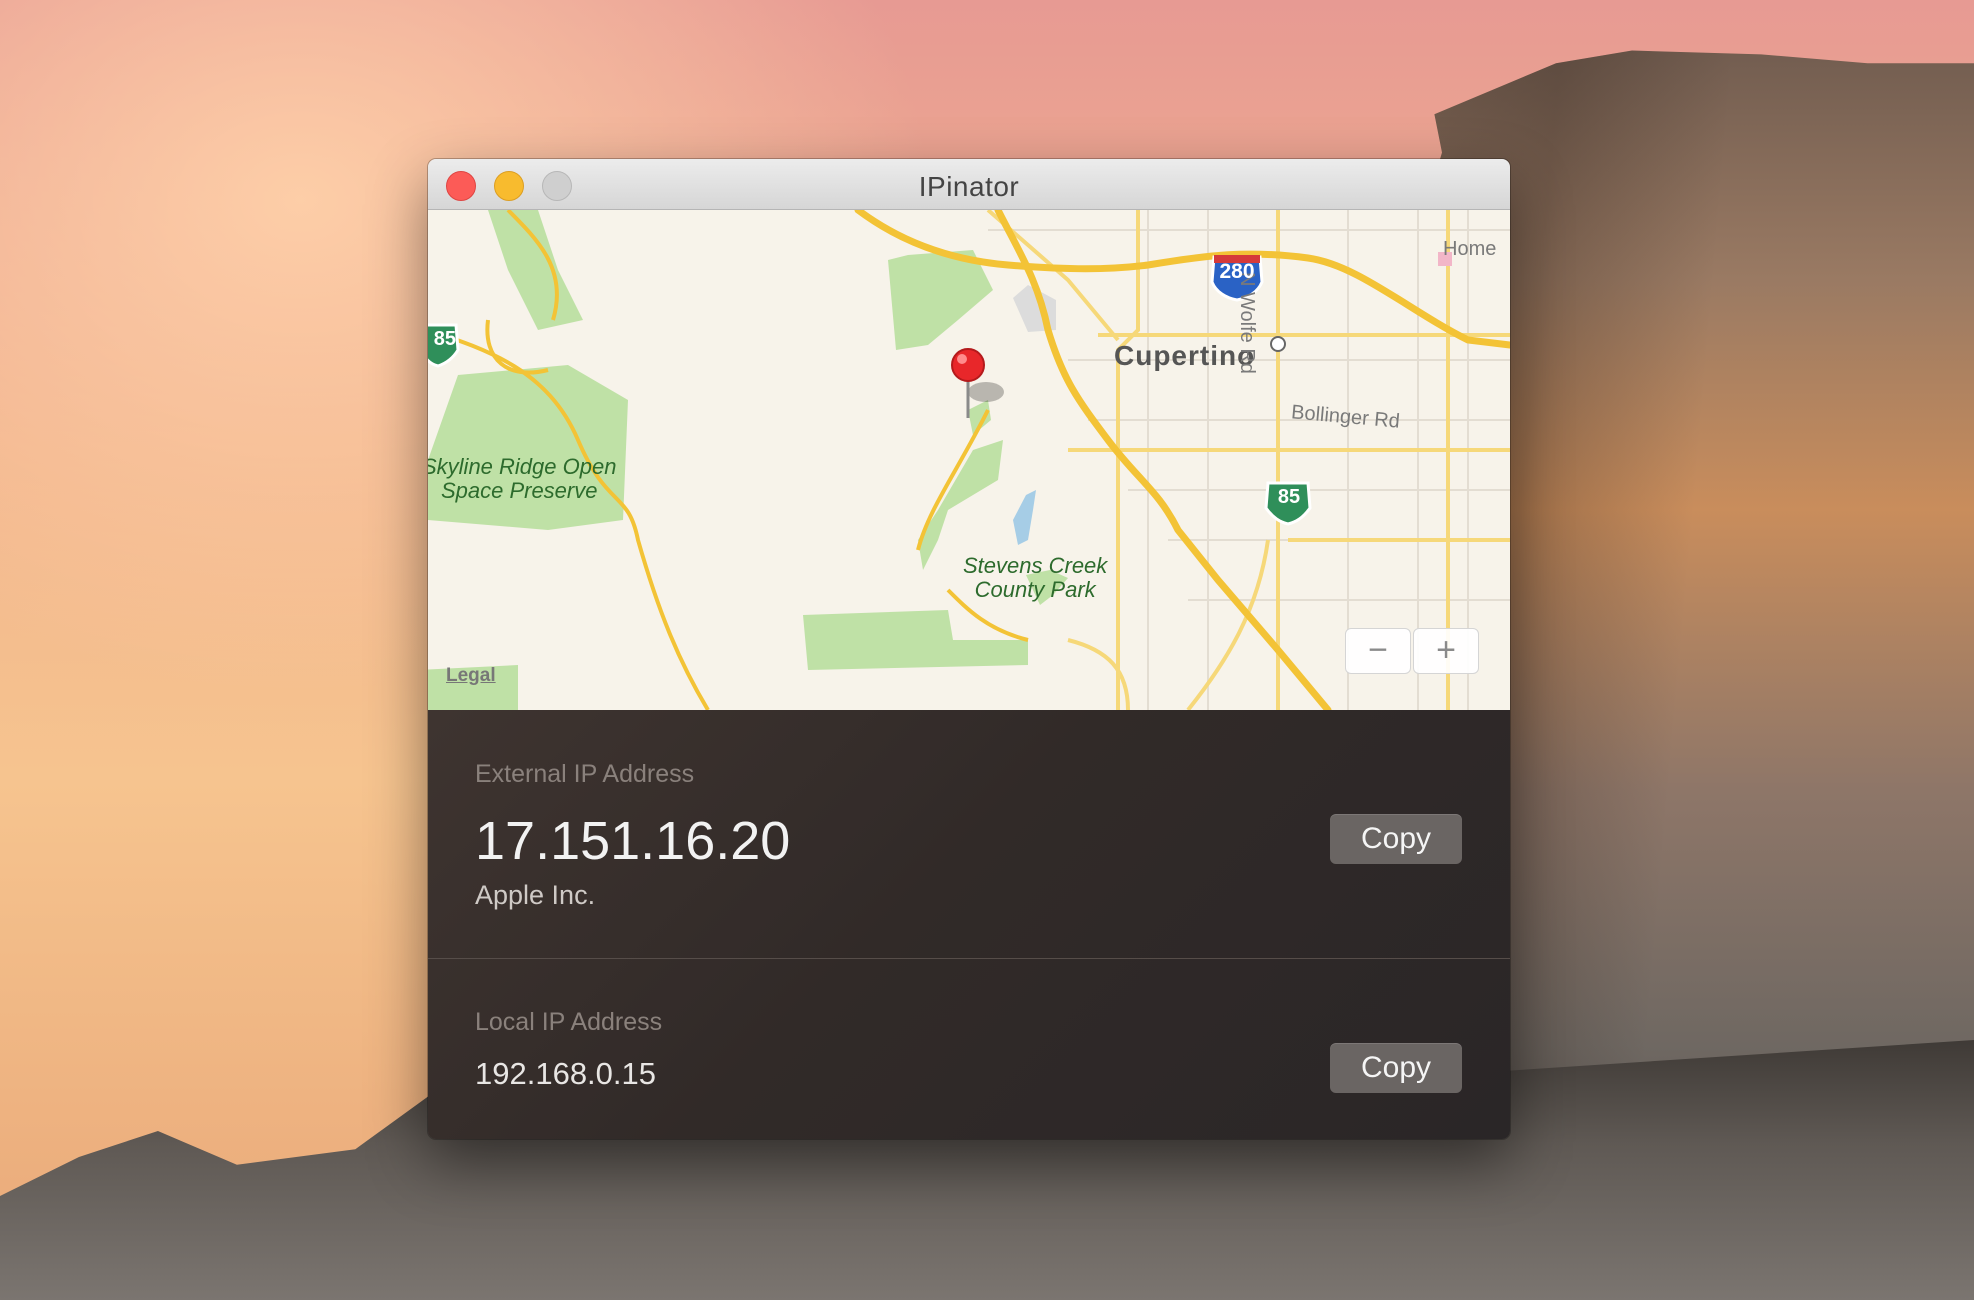 The image size is (1974, 1300). I want to click on window-title: IPinator, so click(969, 186).